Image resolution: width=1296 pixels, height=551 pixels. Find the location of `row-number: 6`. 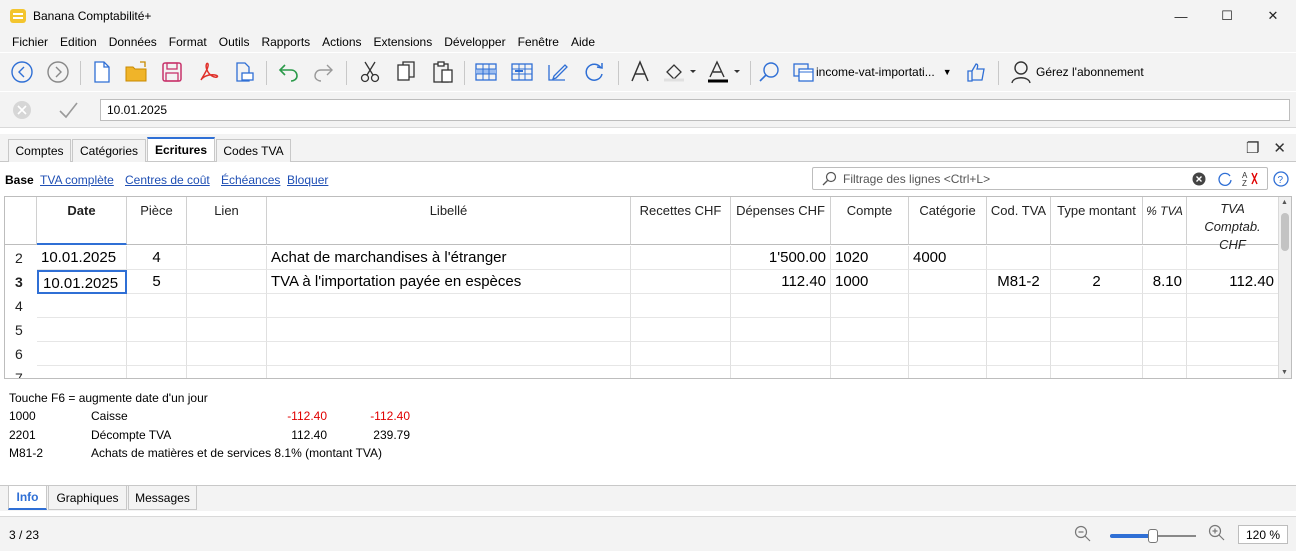

row-number: 6 is located at coordinates (20, 354).